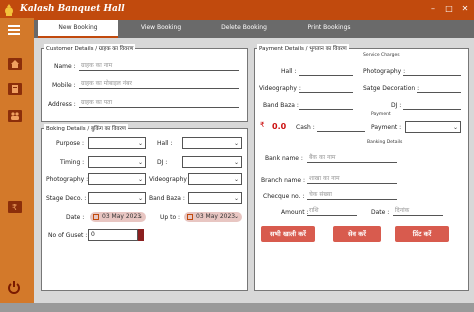 The height and width of the screenshot is (312, 474). What do you see at coordinates (305, 127) in the screenshot?
I see `cash-label: Cash :` at bounding box center [305, 127].